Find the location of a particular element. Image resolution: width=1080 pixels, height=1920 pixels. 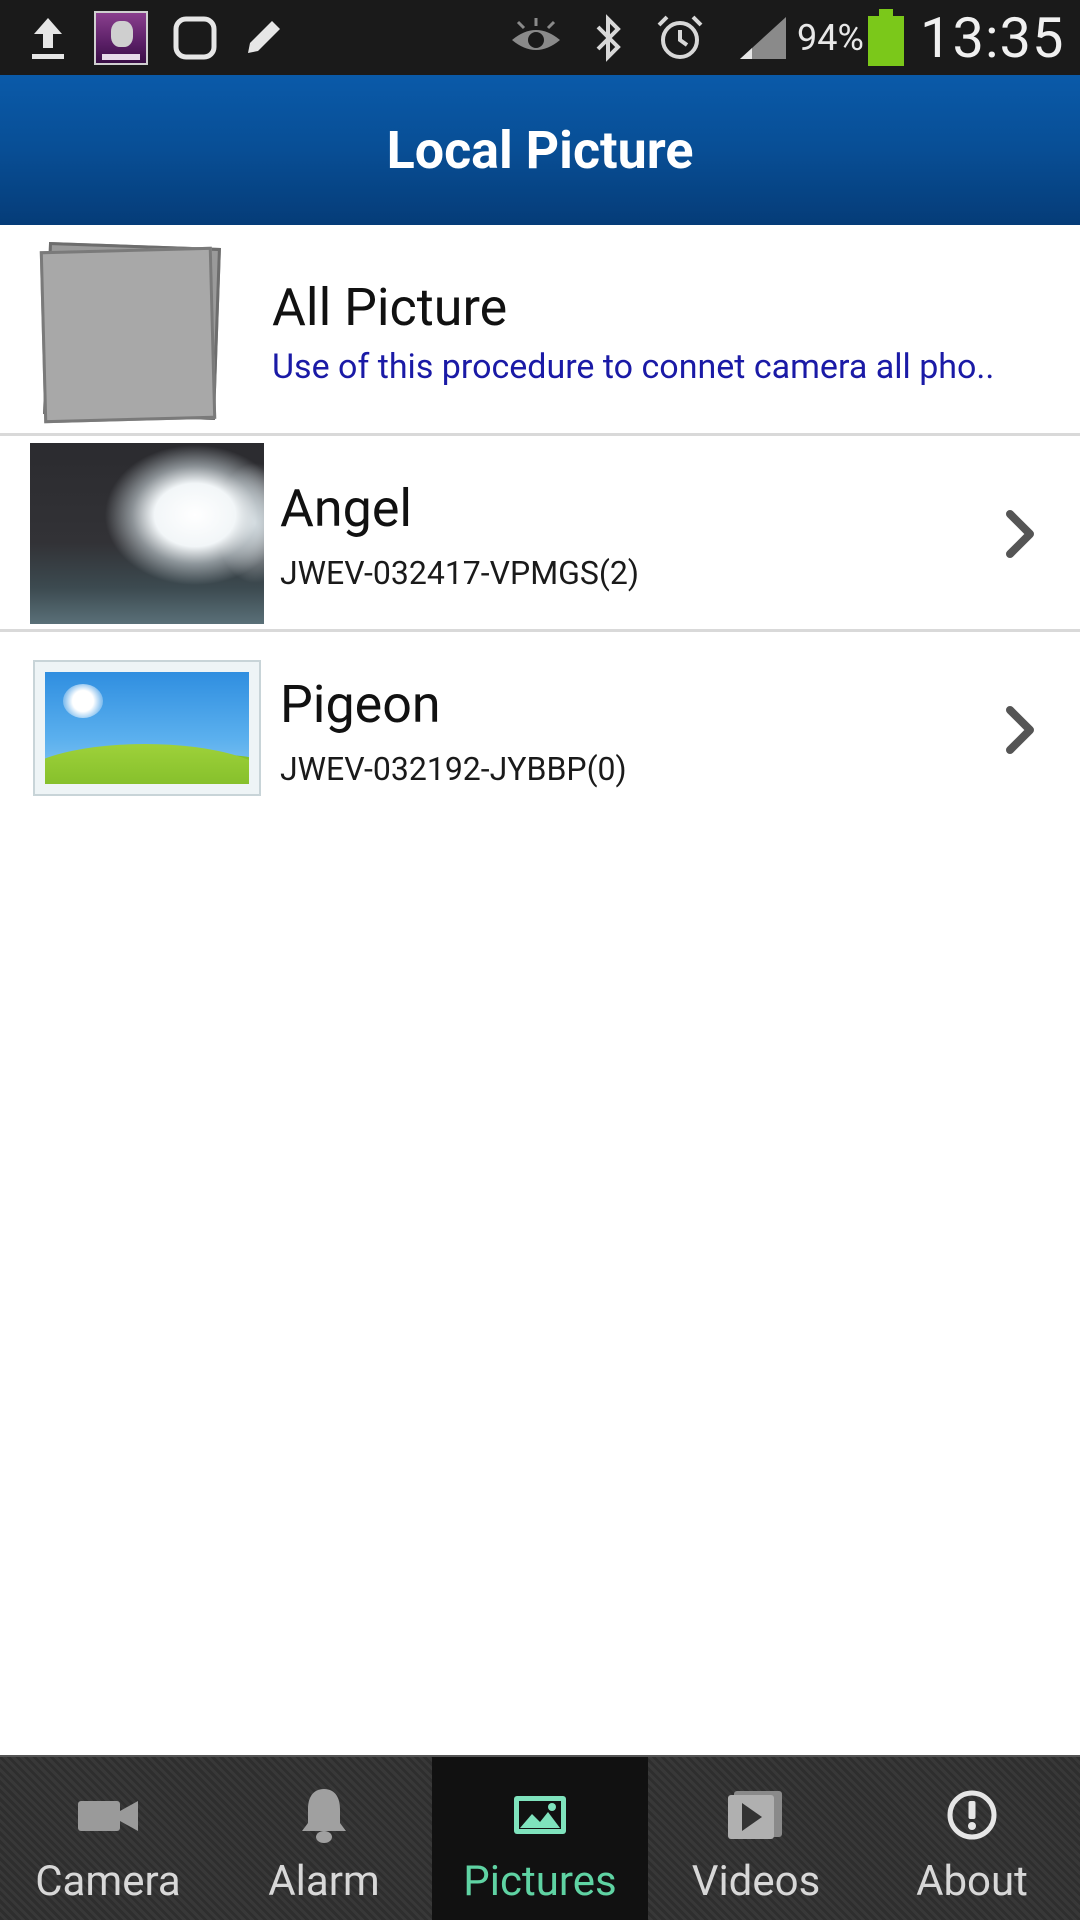

list-item-camera-pigeon: Pigeon JWEV-032192-JYBBP(0) is located at coordinates (540, 730).